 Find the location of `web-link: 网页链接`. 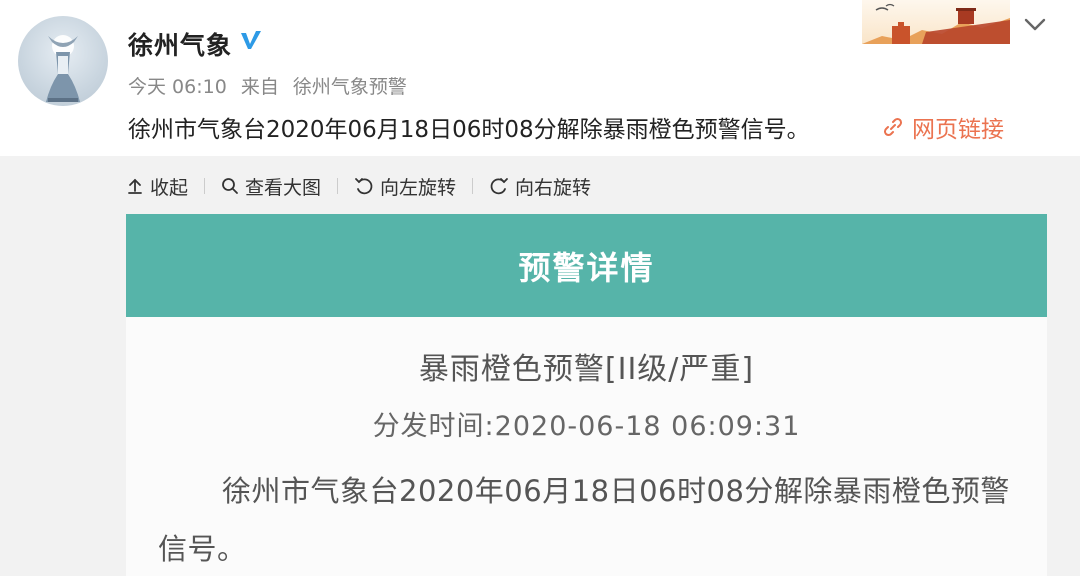

web-link: 网页链接 is located at coordinates (943, 127).